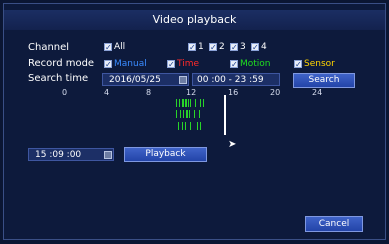  What do you see at coordinates (298, 64) in the screenshot?
I see `record-sensor-checkbox: ✓` at bounding box center [298, 64].